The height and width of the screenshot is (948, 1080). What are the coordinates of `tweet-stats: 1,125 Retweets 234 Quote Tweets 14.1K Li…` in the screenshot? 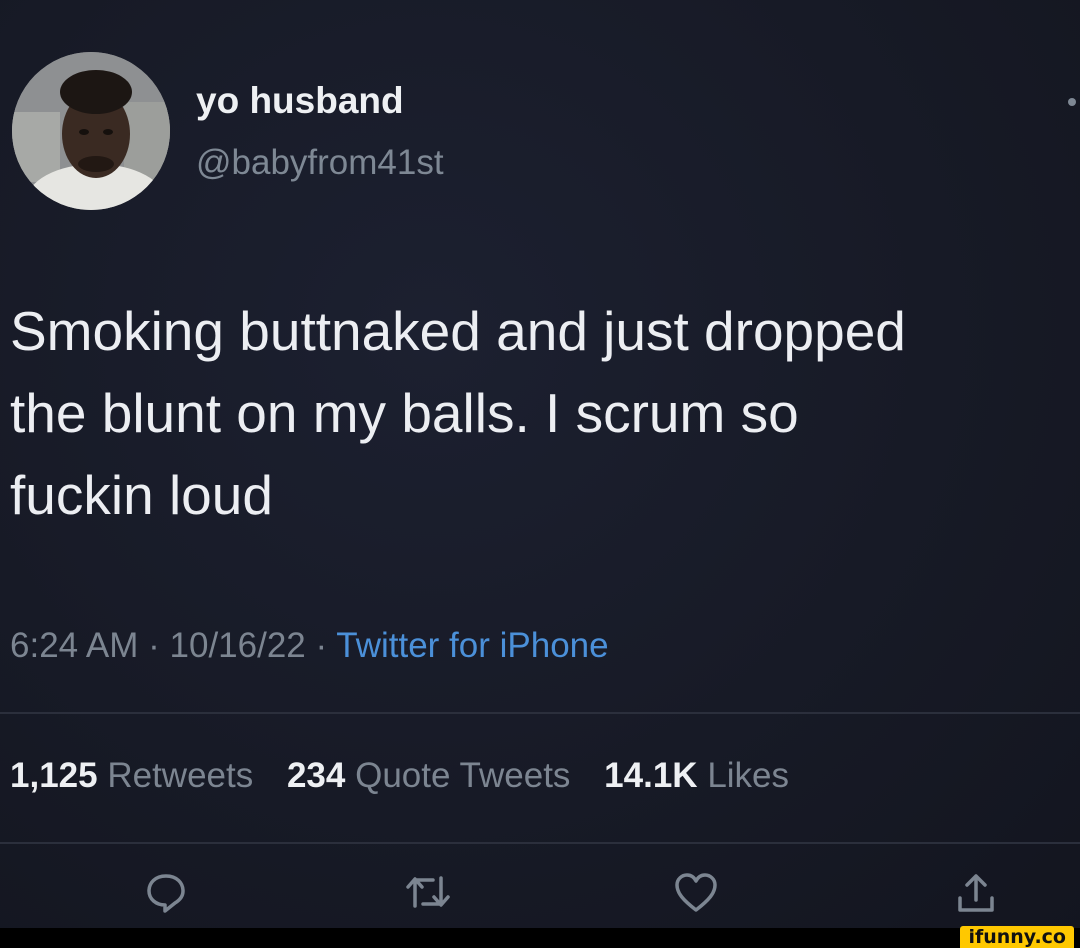 It's located at (411, 776).